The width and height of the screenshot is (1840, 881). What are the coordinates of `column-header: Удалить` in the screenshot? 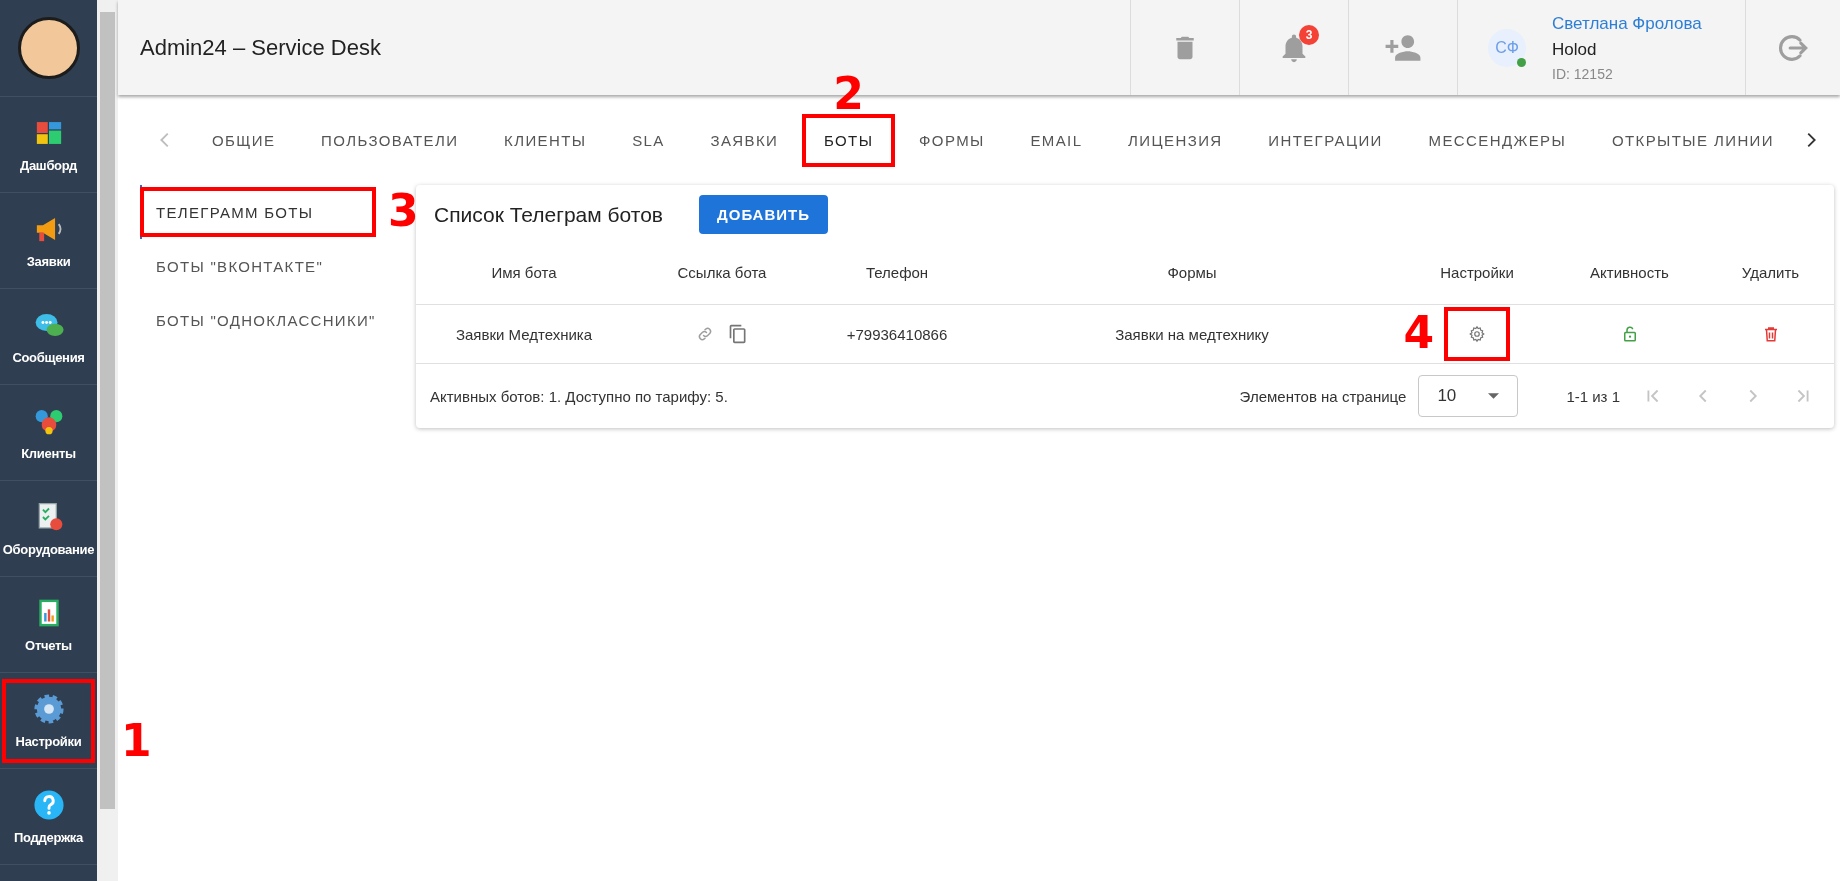 It's located at (1770, 272).